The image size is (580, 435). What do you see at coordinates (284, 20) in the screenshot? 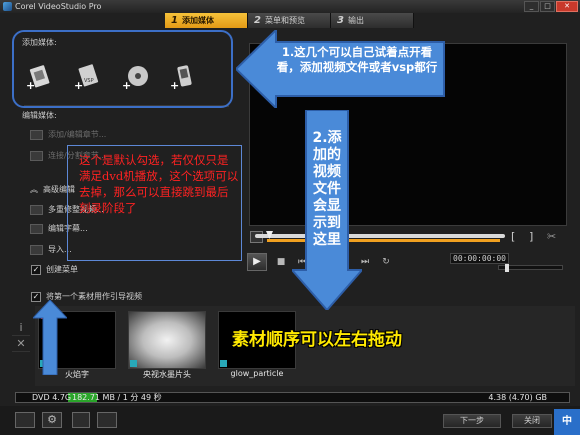
I see `tab-label: 菜单和预览` at bounding box center [284, 20].